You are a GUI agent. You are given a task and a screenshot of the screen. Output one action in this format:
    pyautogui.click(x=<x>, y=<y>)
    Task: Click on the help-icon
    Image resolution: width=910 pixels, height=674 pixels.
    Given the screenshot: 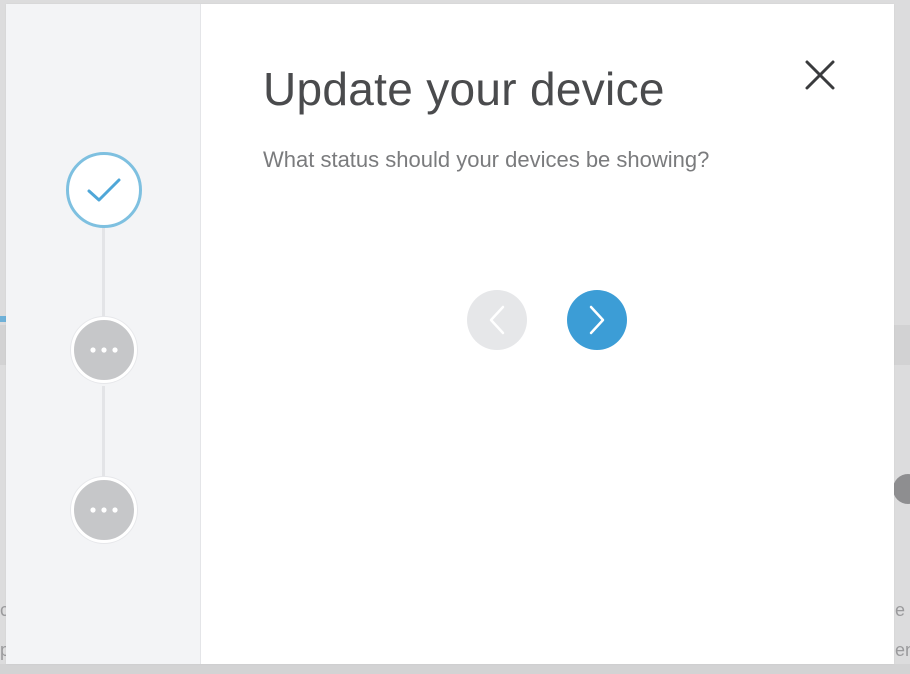 What is the action you would take?
    pyautogui.click(x=901, y=489)
    